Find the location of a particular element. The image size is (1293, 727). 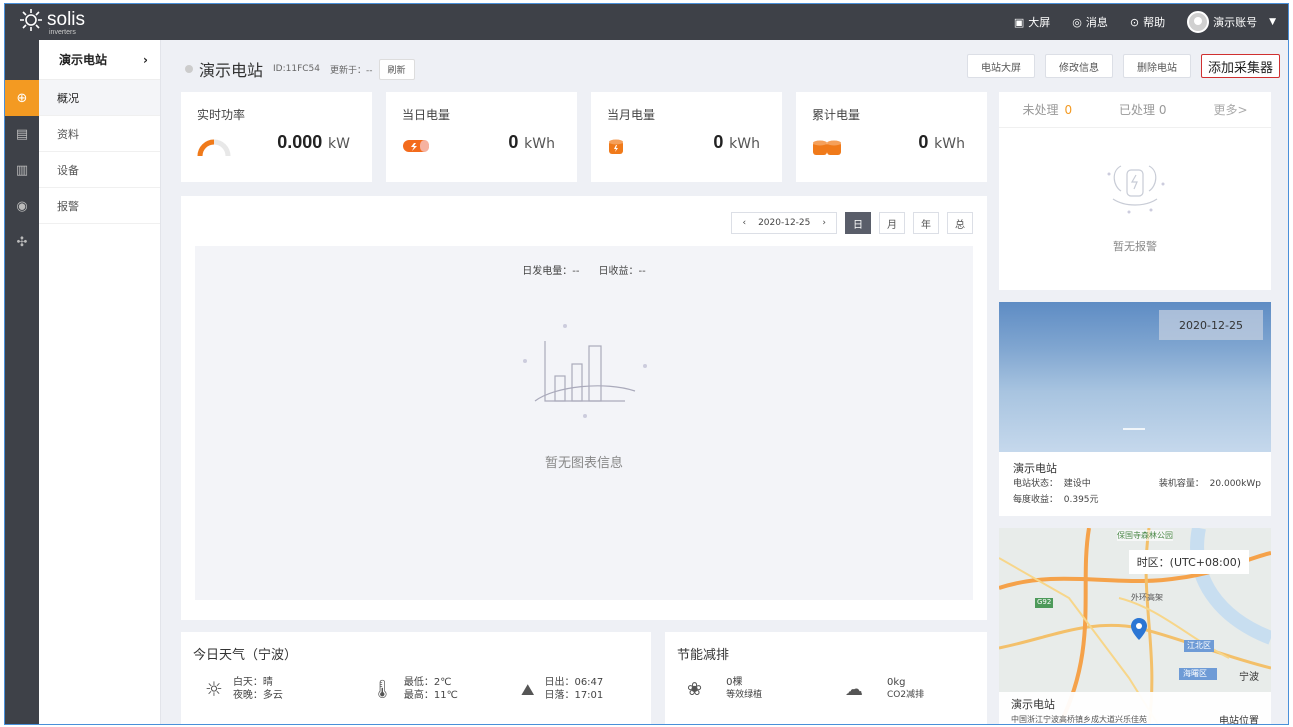

tab-total: 总 is located at coordinates (960, 223).